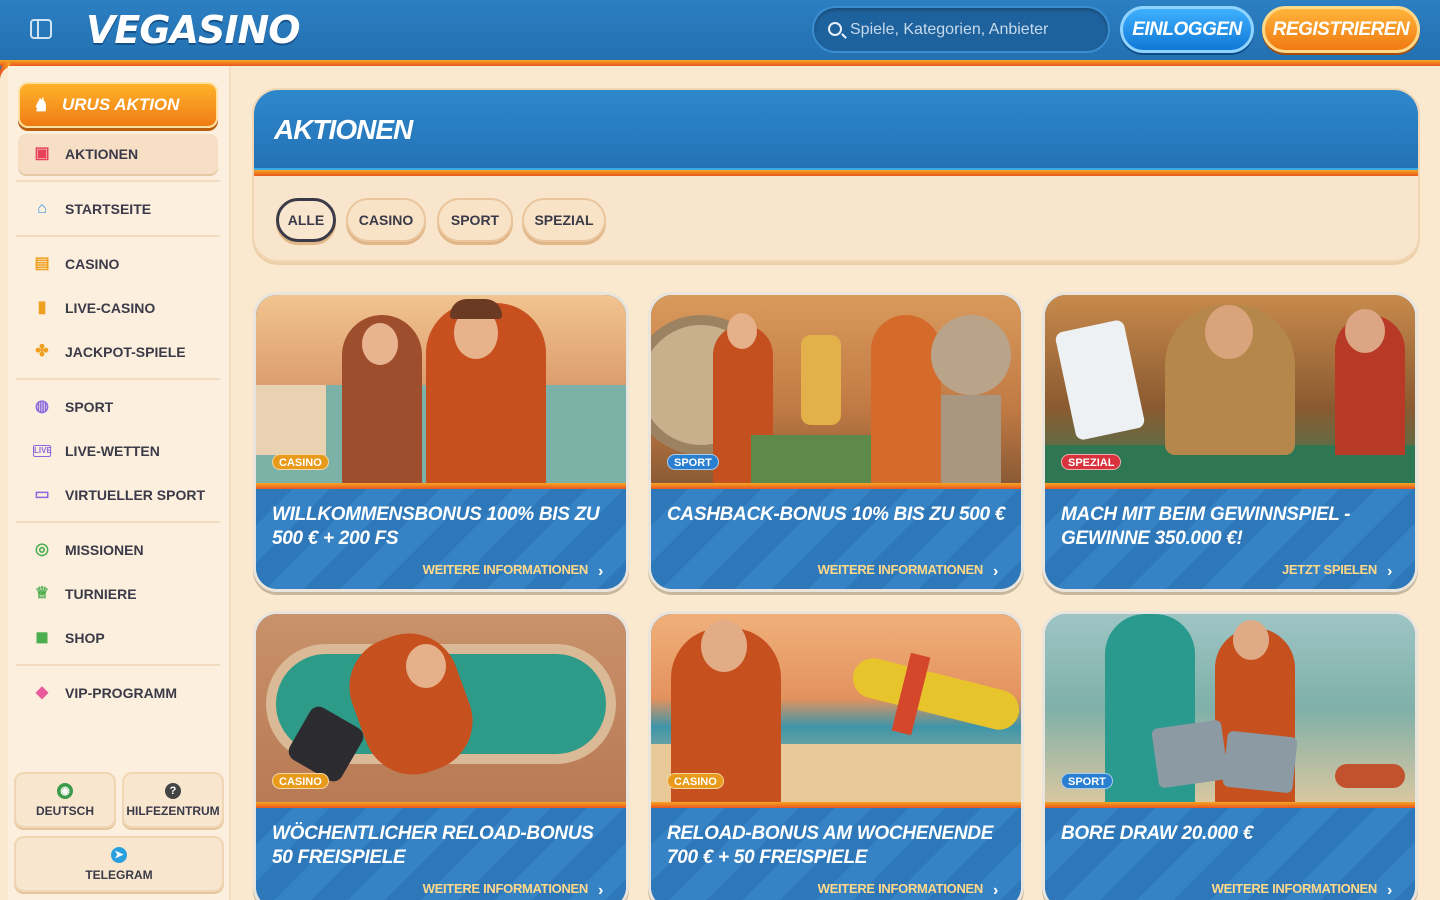 This screenshot has height=900, width=1440. Describe the element at coordinates (102, 154) in the screenshot. I see `sidebar-item-label: AKTIONEN` at that location.